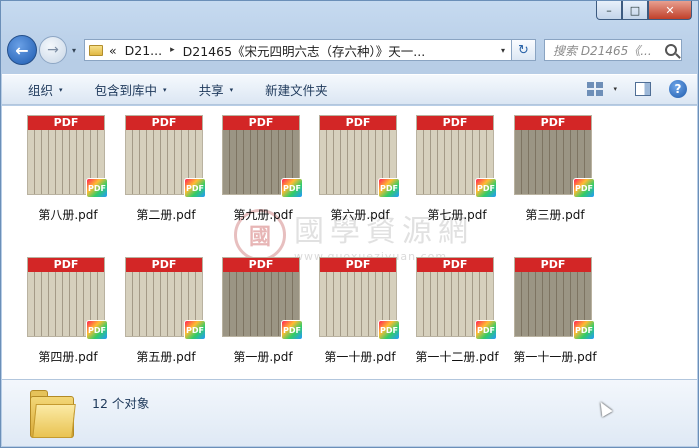 Image resolution: width=699 pixels, height=448 pixels. What do you see at coordinates (678, 89) in the screenshot?
I see `help-icon: ?` at bounding box center [678, 89].